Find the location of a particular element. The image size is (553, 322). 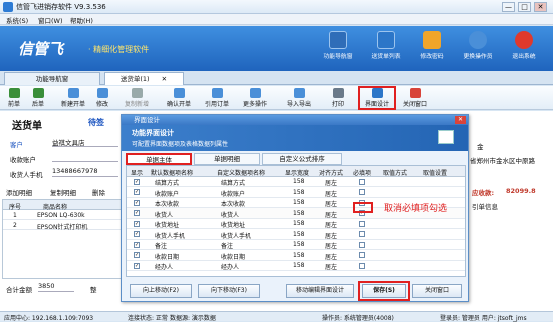

dialog-heading: 功能界面设计 is located at coordinates (153, 133).